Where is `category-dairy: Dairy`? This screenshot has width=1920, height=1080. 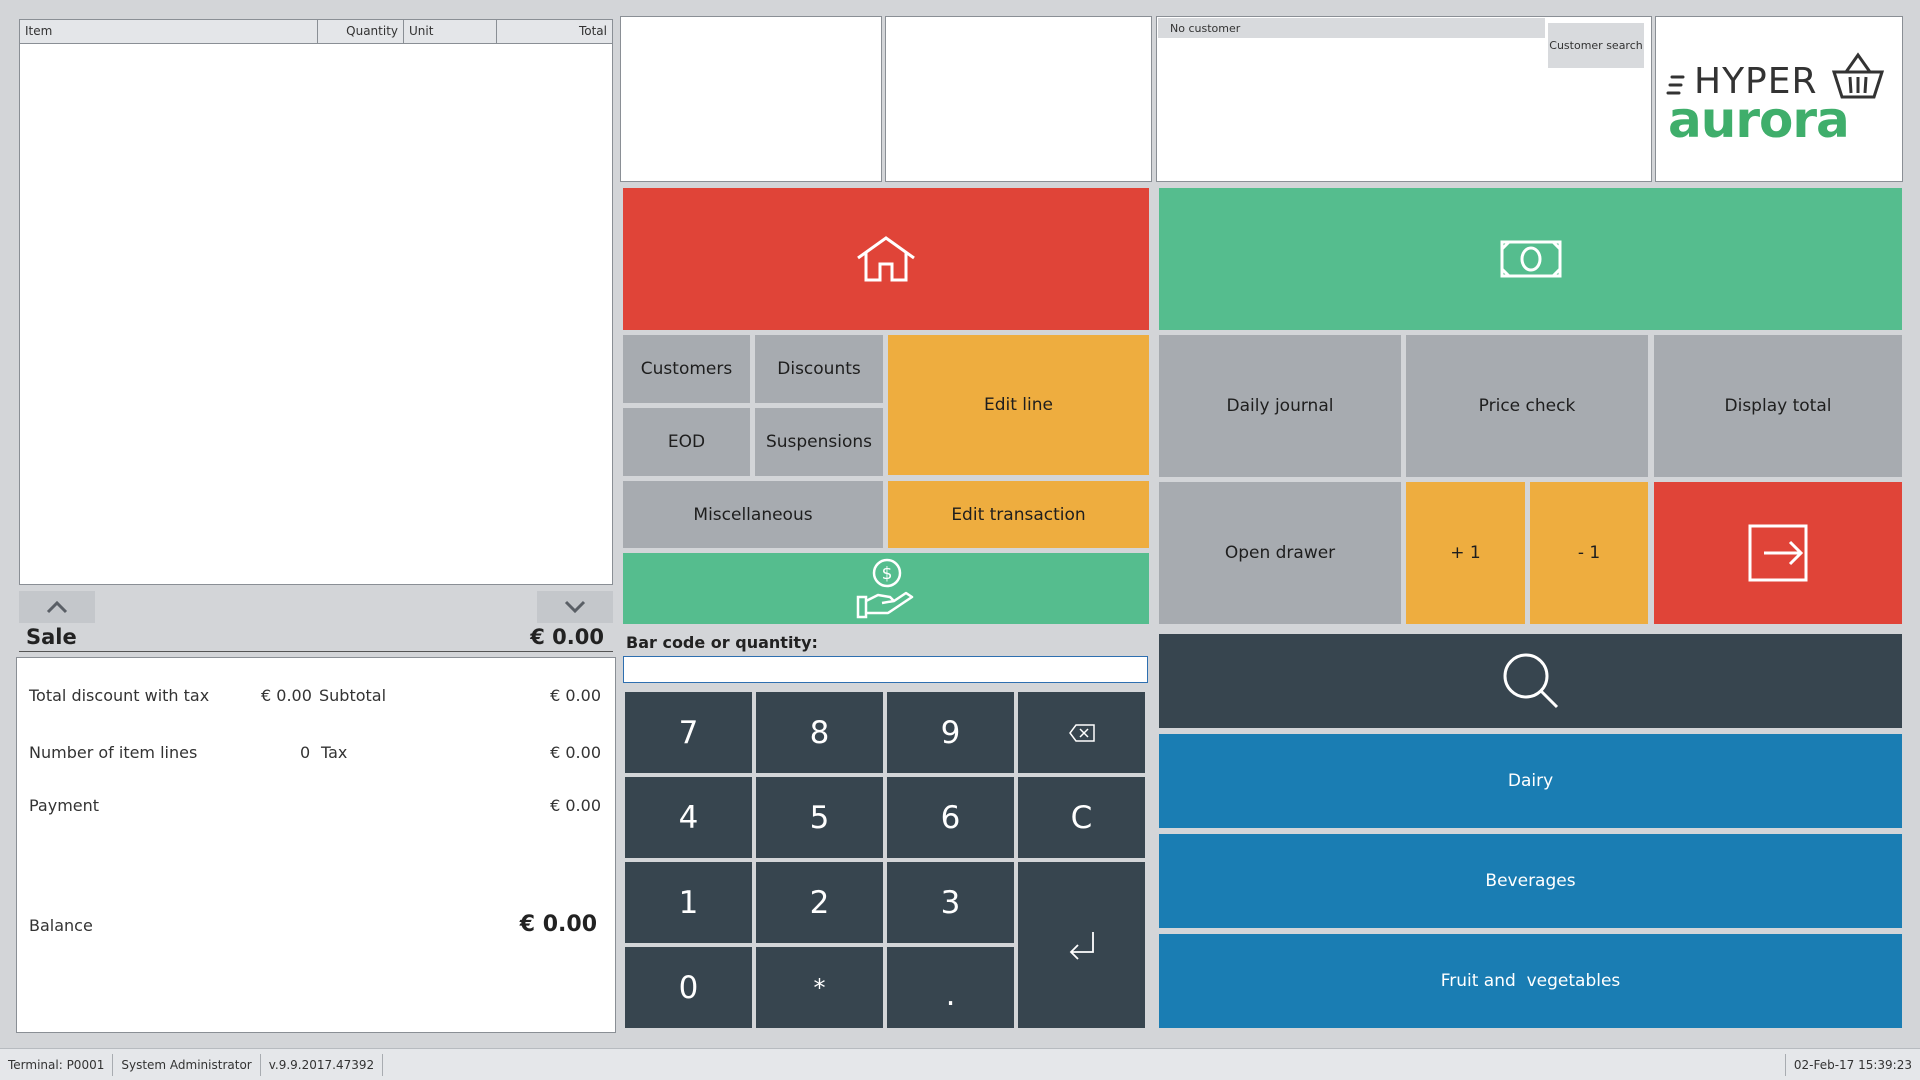 category-dairy: Dairy is located at coordinates (1530, 781).